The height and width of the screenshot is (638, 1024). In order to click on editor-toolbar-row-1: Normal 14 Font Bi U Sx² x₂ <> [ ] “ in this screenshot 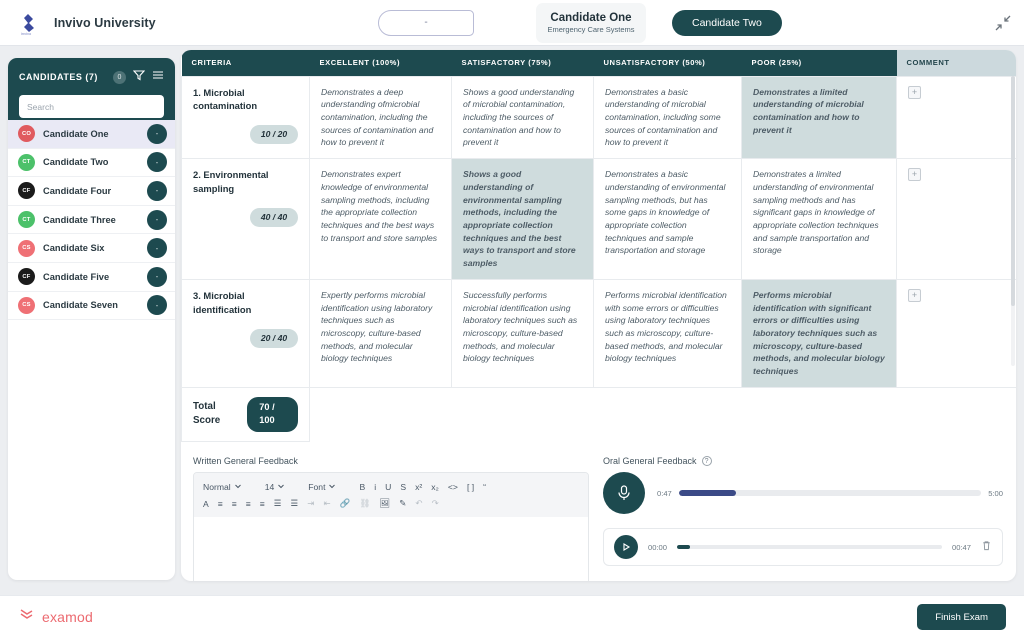, I will do `click(391, 486)`.